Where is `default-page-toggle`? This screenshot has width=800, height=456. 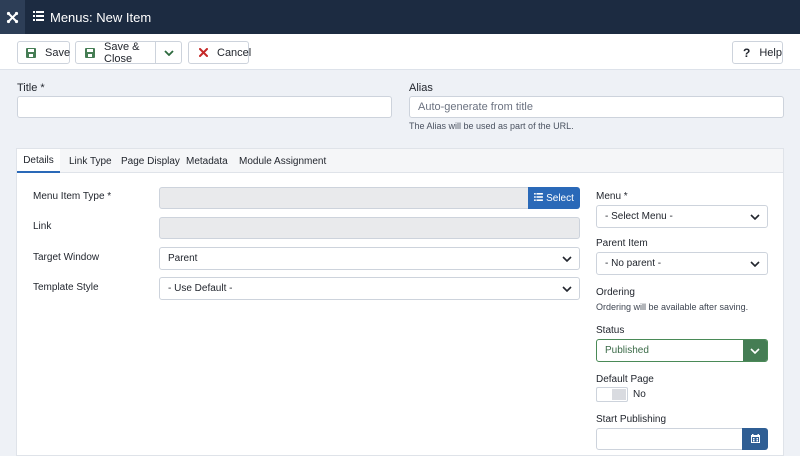 default-page-toggle is located at coordinates (612, 394).